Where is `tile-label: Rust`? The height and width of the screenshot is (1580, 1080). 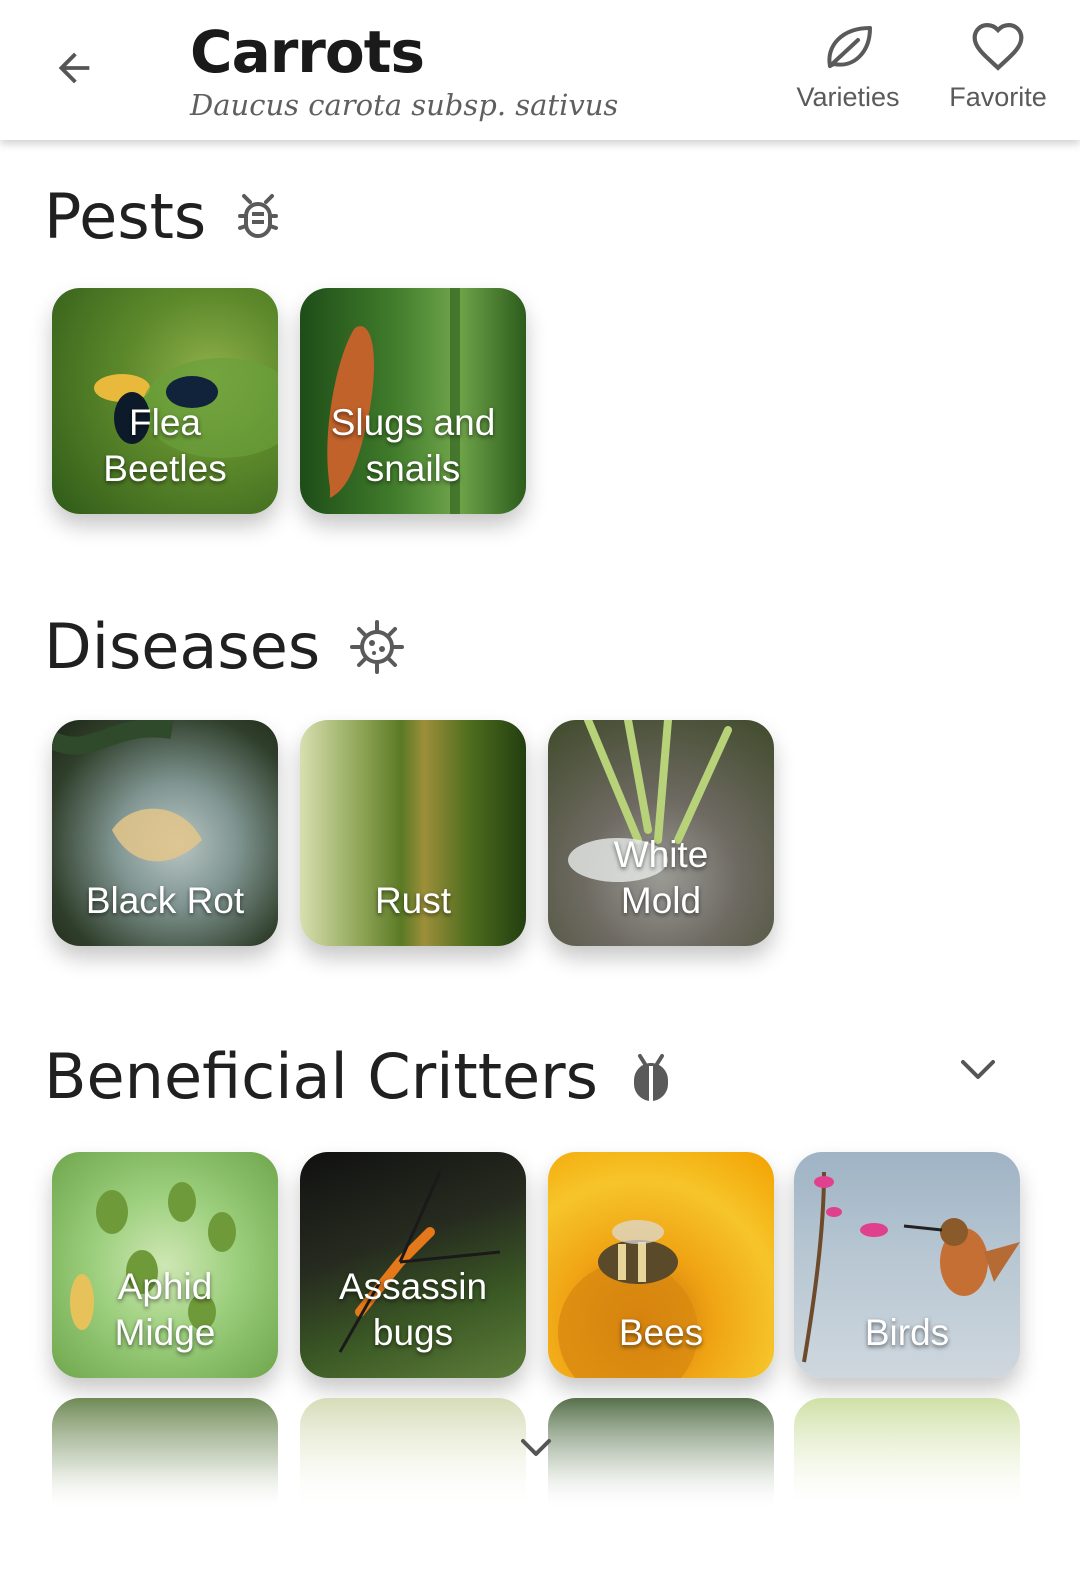
tile-label: Rust is located at coordinates (413, 900).